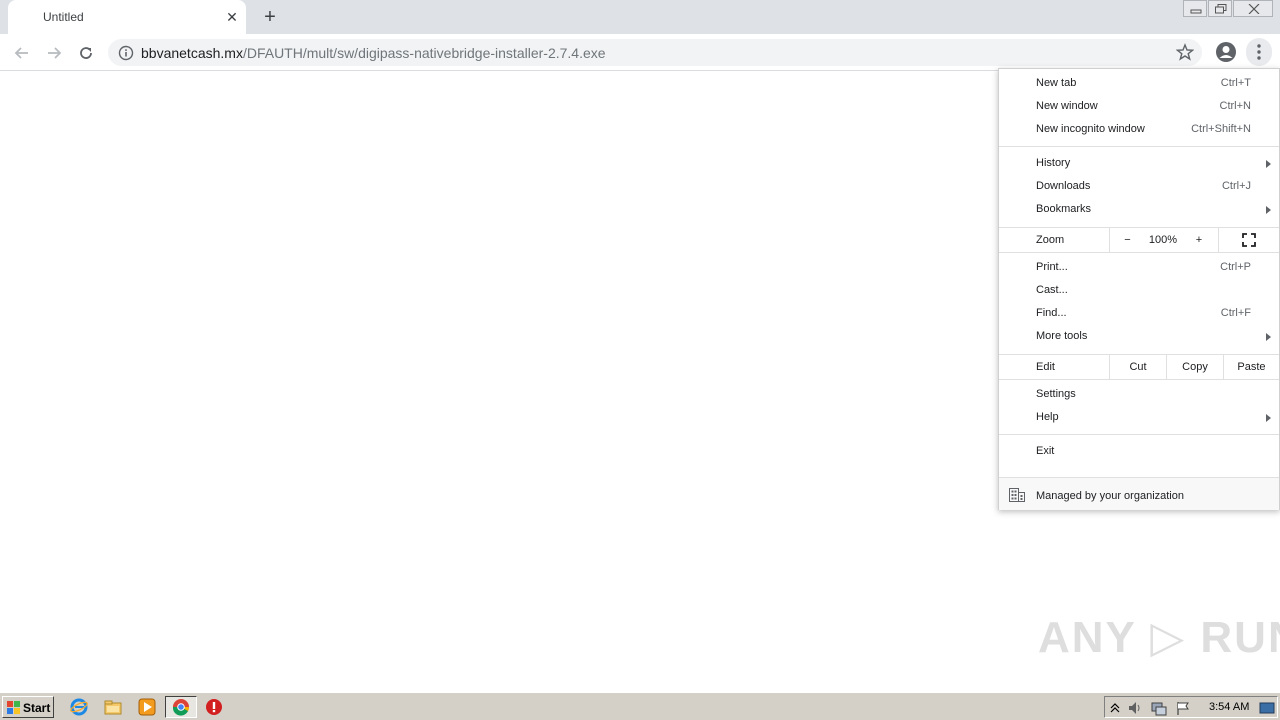 The height and width of the screenshot is (720, 1280). Describe the element at coordinates (1047, 417) in the screenshot. I see `menu-label: Help` at that location.